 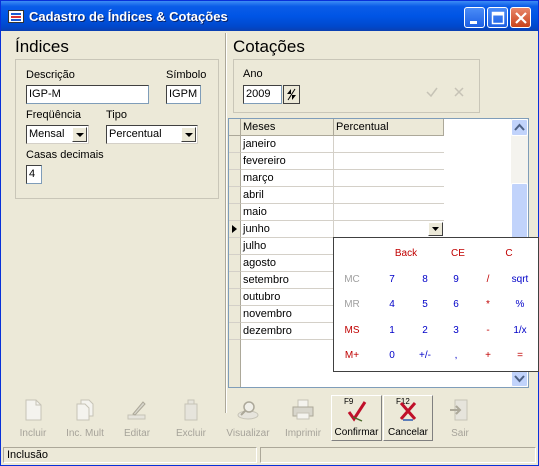 I want to click on table-row: junho, so click(x=336, y=229).